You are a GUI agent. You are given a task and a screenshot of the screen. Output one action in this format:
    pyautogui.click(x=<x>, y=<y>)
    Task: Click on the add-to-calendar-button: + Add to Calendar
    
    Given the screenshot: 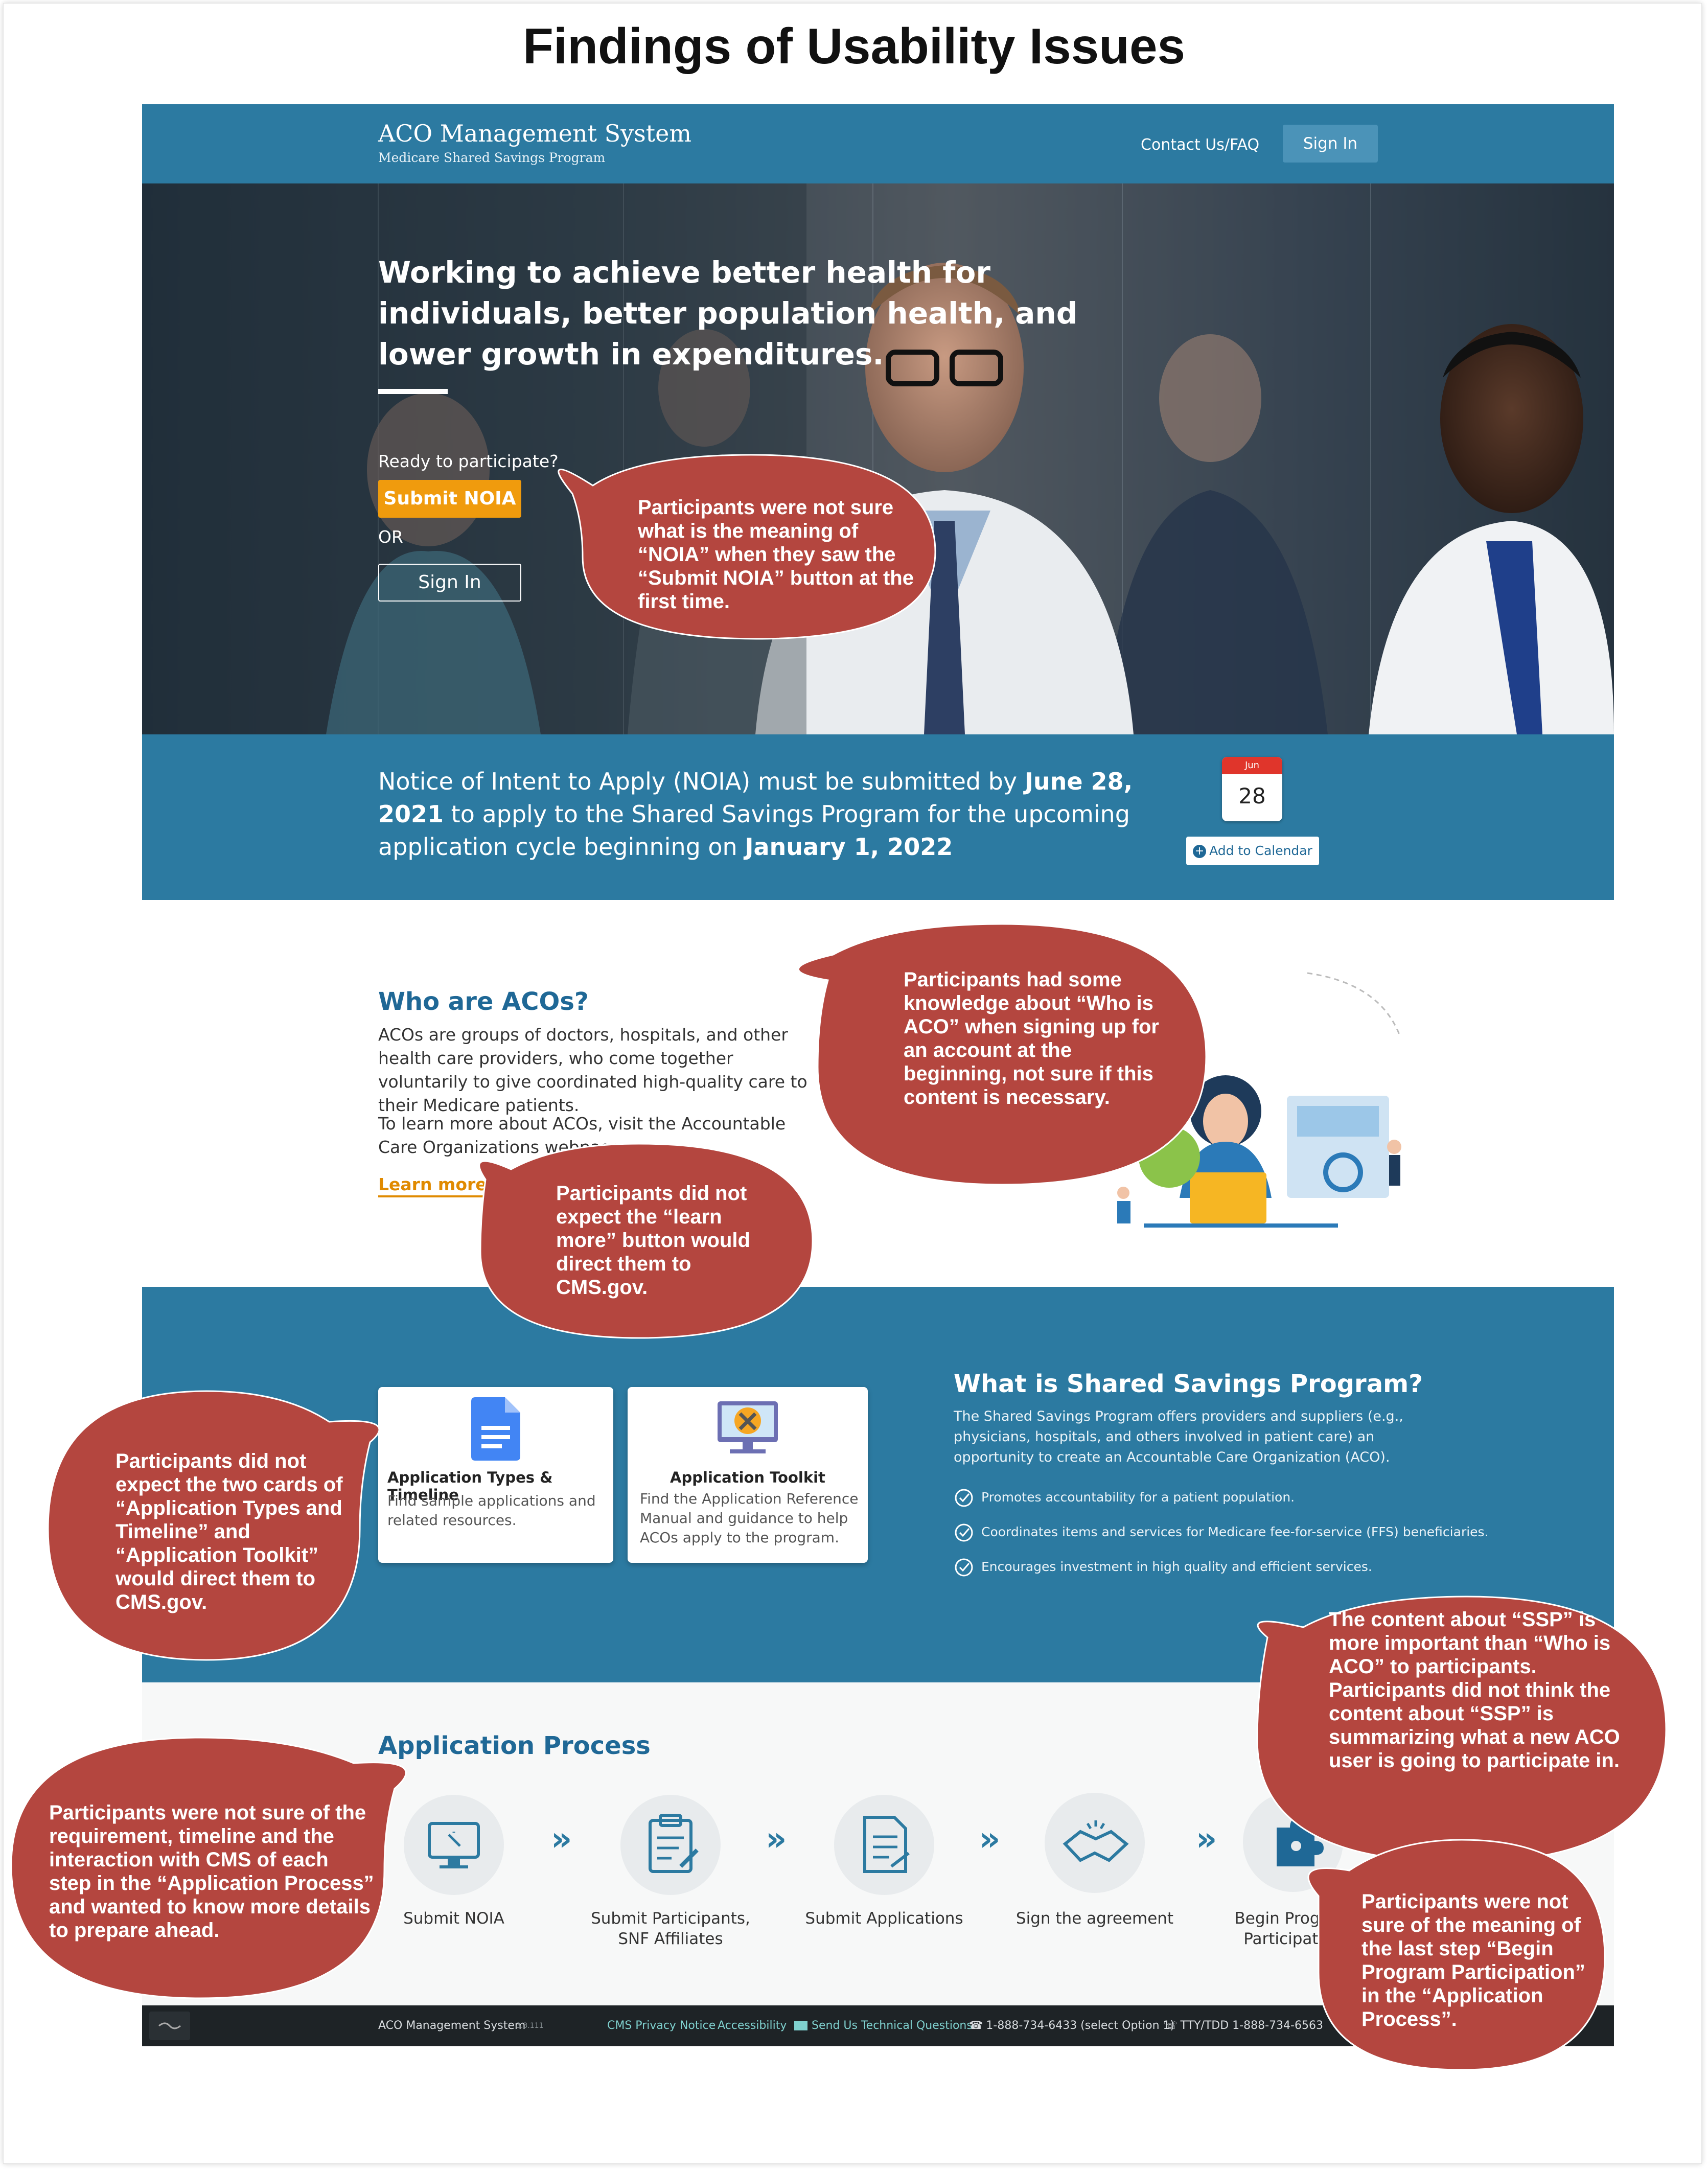 What is the action you would take?
    pyautogui.click(x=1253, y=851)
    